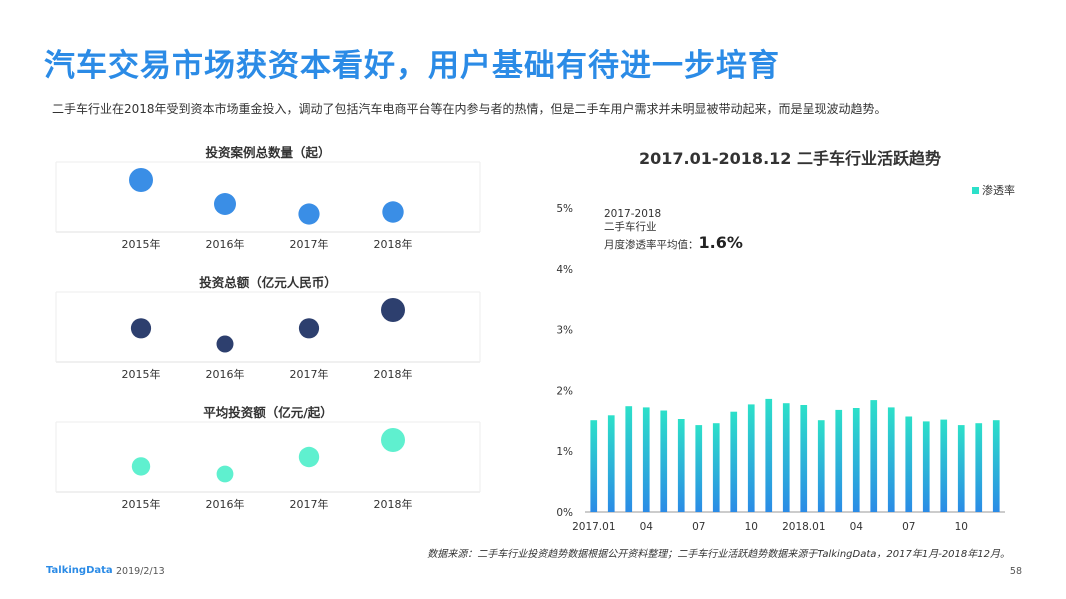 The width and height of the screenshot is (1066, 599). Describe the element at coordinates (803, 527) in the screenshot. I see `x-tick-label: 2018.01` at that location.